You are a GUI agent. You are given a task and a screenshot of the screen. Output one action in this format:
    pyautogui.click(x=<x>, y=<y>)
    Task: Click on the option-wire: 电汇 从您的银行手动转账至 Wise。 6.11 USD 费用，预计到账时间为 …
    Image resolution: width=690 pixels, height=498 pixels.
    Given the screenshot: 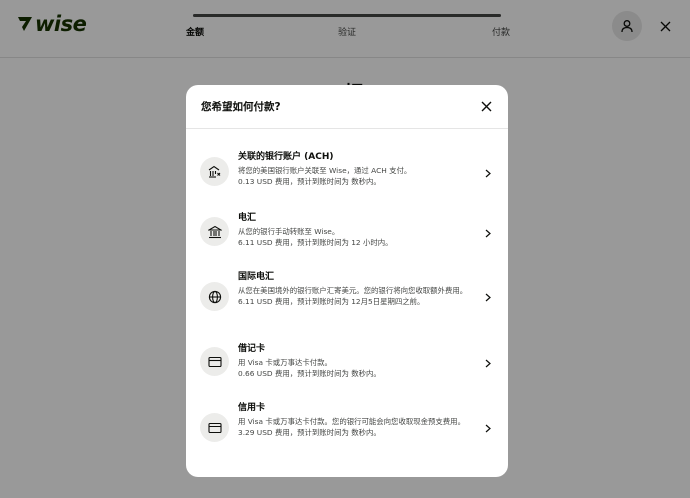 What is the action you would take?
    pyautogui.click(x=347, y=242)
    